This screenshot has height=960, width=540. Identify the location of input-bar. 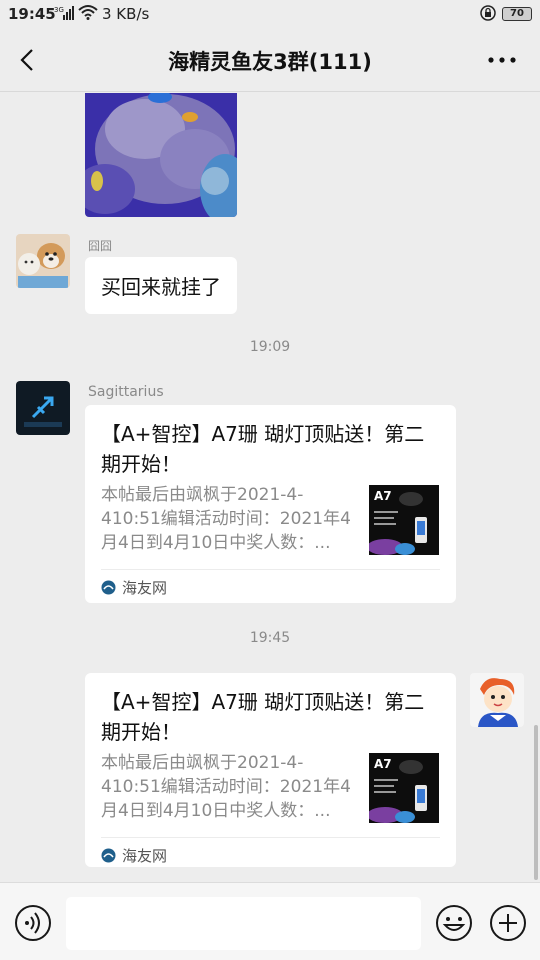
(270, 921).